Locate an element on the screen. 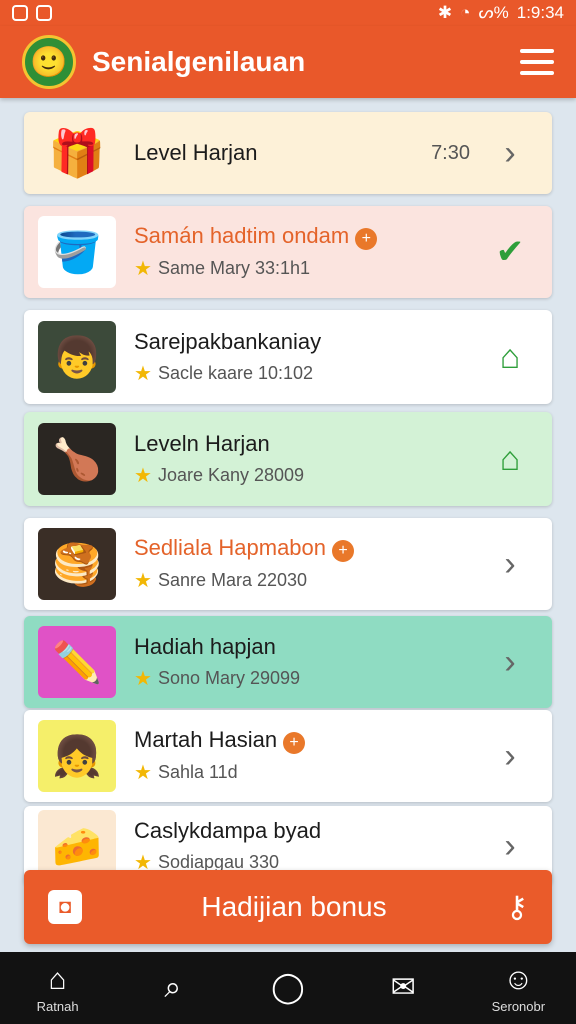  bonus-label: Hadijian bonus is located at coordinates (294, 906).